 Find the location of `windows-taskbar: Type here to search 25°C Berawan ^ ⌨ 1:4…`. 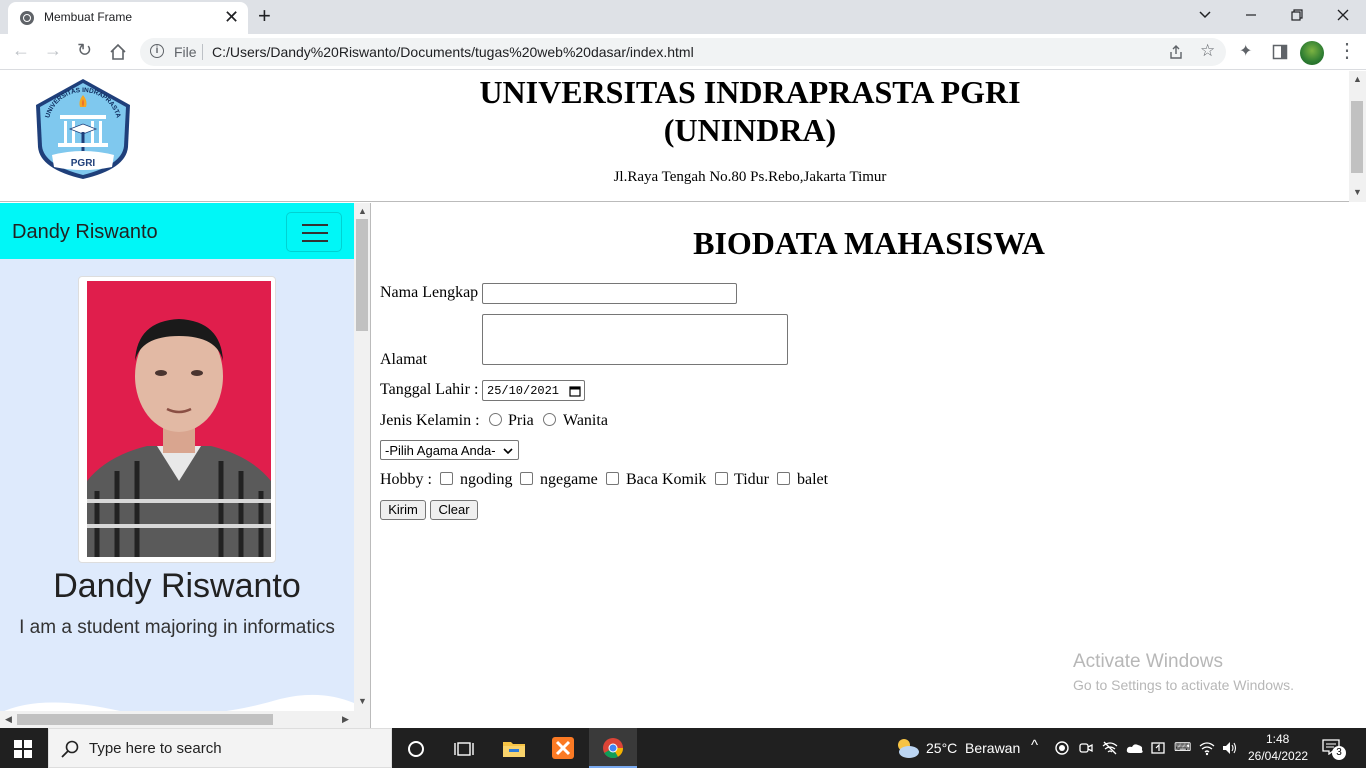

windows-taskbar: Type here to search 25°C Berawan ^ ⌨ 1:4… is located at coordinates (683, 748).